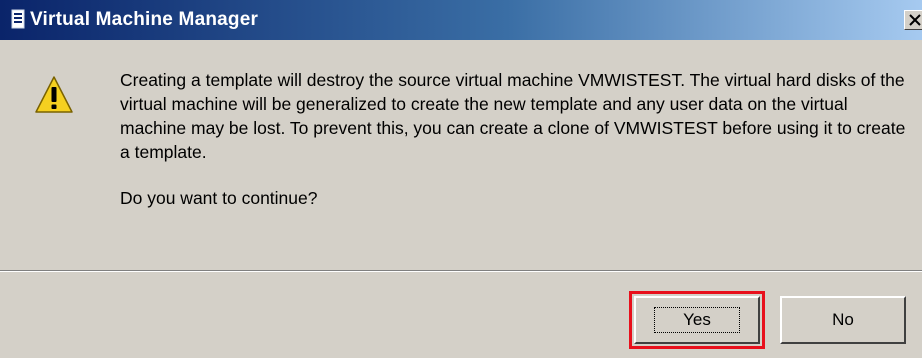 This screenshot has width=922, height=358. I want to click on window-title: Virtual Machine Manager, so click(144, 19).